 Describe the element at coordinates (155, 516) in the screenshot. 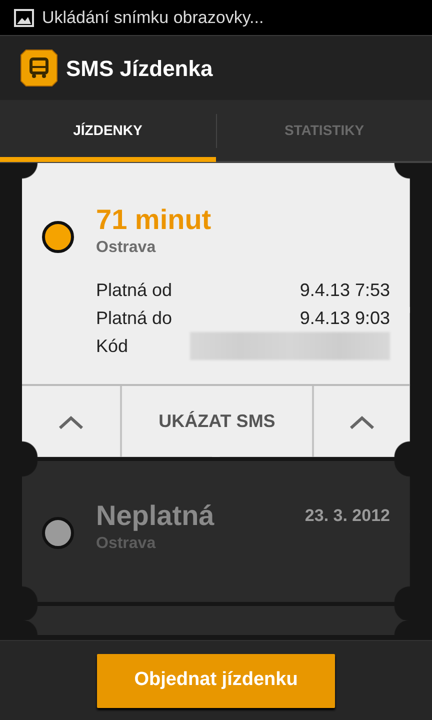

I see `ticket-title: Neplatná` at that location.